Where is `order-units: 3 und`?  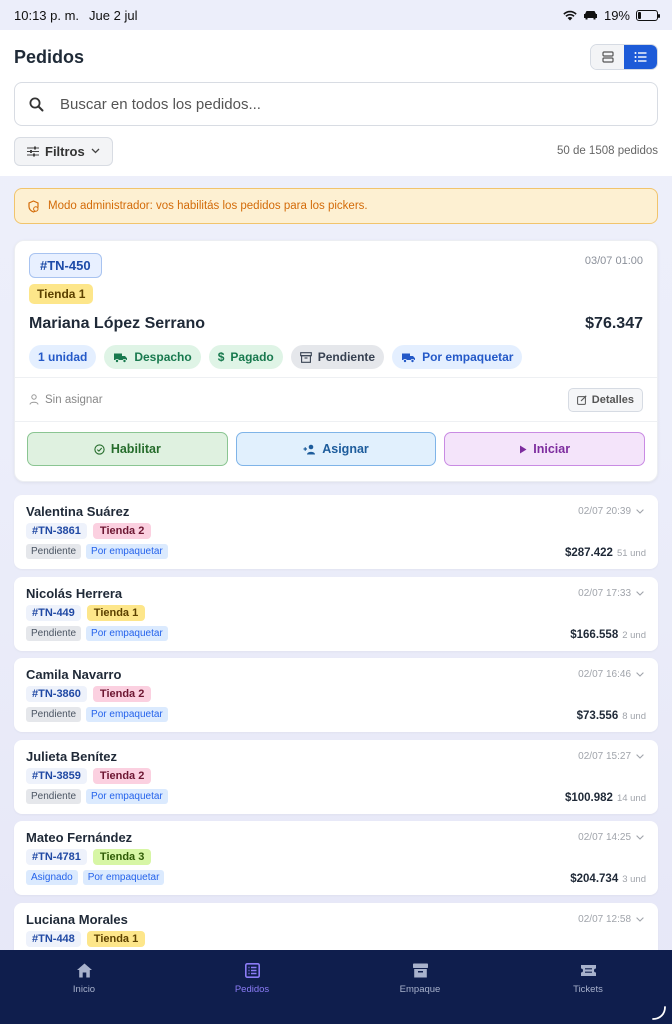 order-units: 3 und is located at coordinates (634, 879).